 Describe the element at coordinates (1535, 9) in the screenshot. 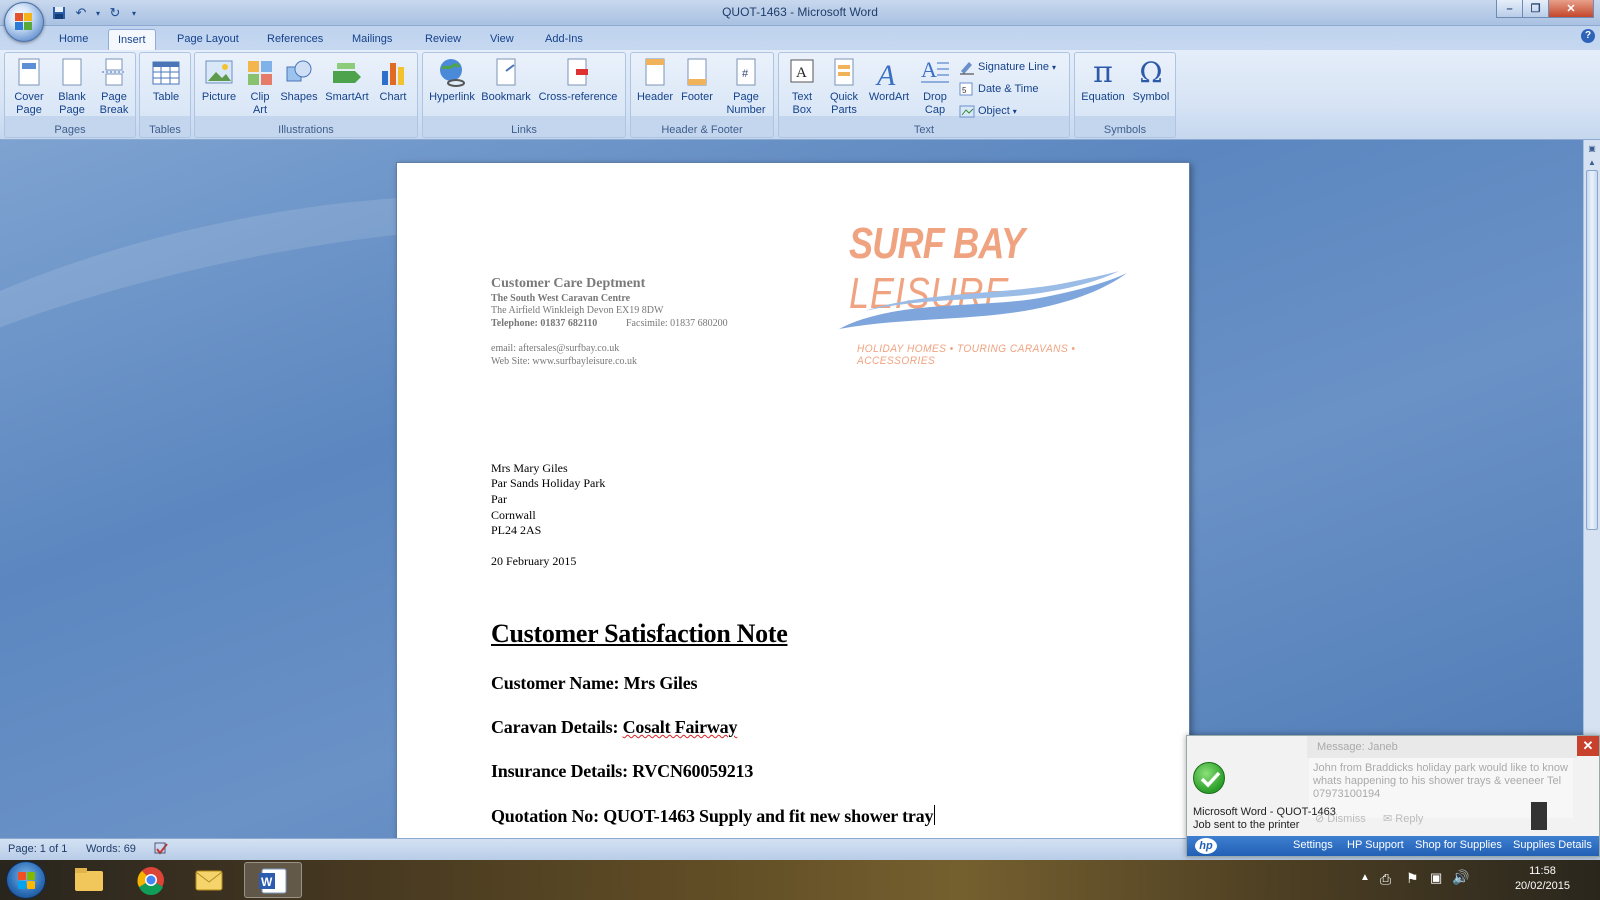

I see `restore-button: ❐` at that location.